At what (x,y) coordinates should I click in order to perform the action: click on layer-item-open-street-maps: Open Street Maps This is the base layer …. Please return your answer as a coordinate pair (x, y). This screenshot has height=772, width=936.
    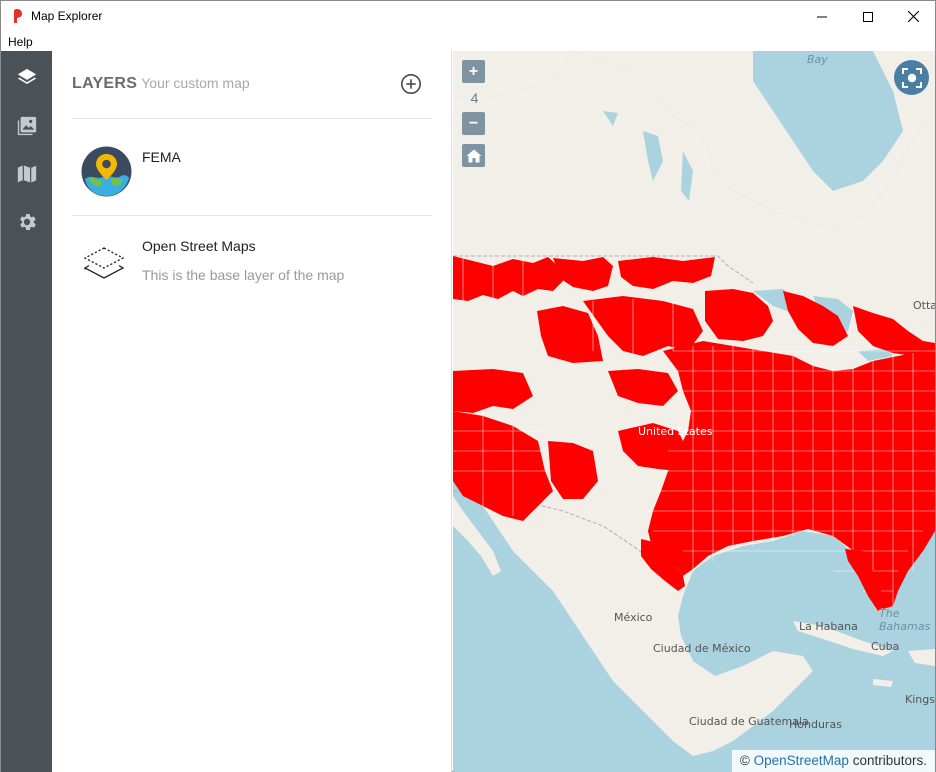
    Looking at the image, I should click on (252, 261).